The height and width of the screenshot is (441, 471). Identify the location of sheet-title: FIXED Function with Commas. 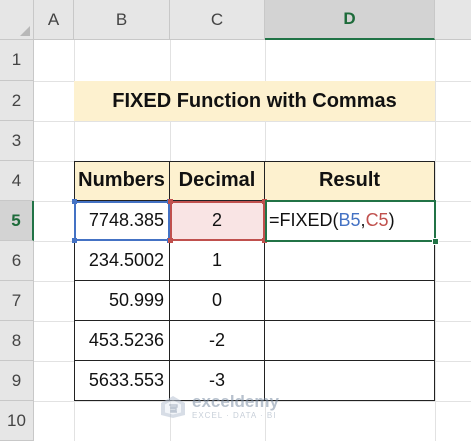
(254, 101).